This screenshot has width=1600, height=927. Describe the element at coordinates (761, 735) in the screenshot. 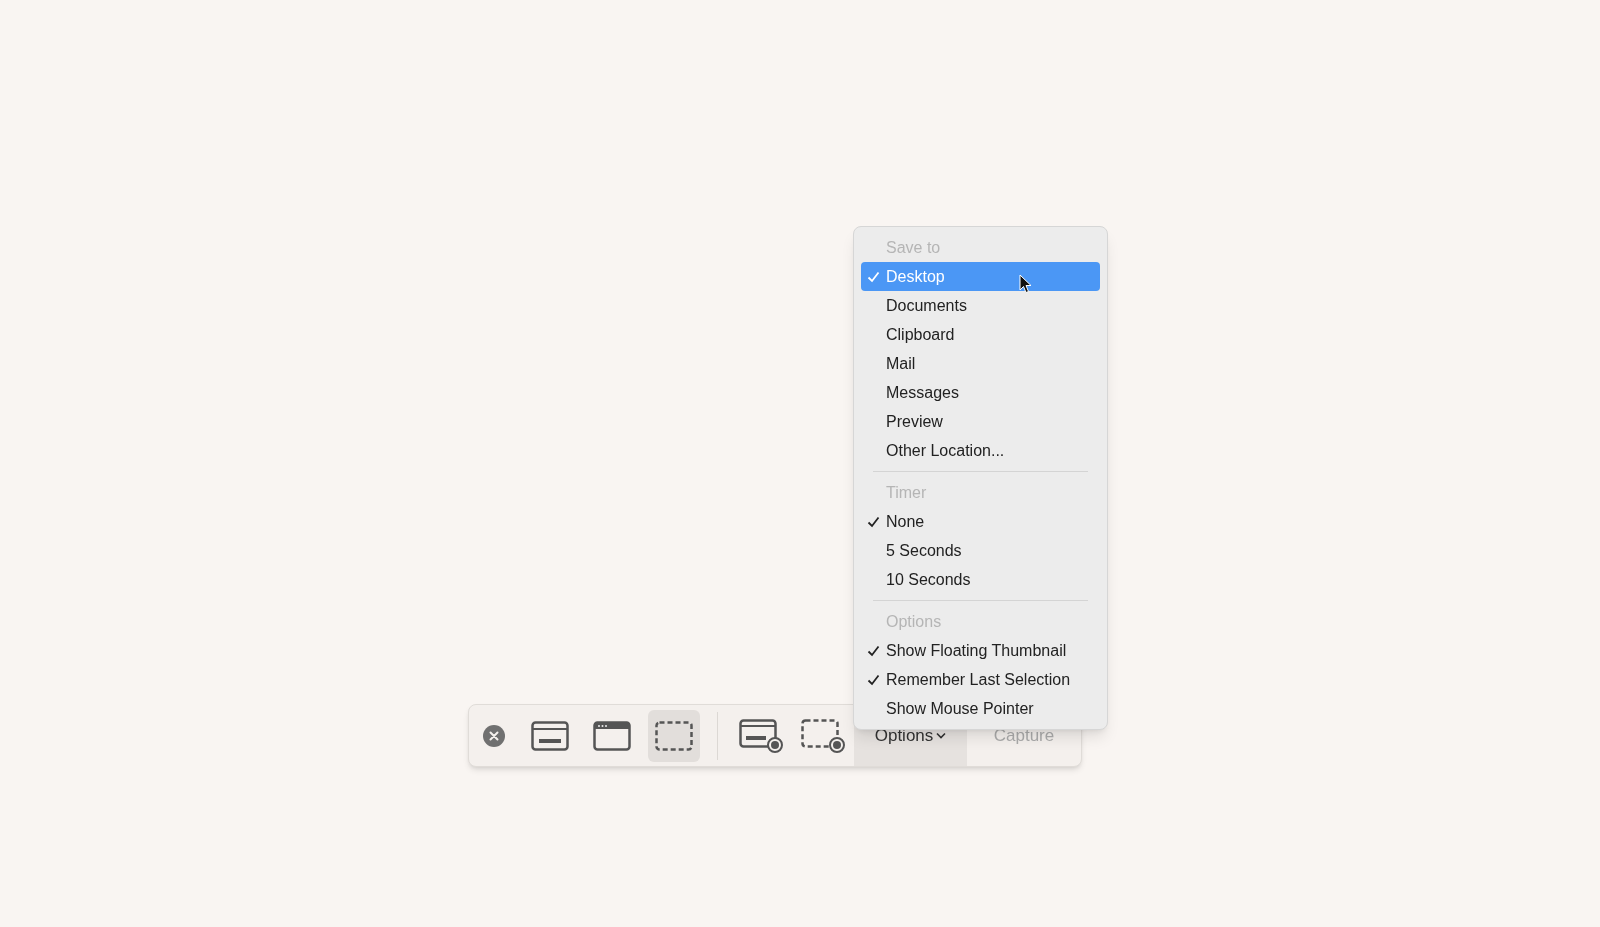

I see `record-screen-icon` at that location.